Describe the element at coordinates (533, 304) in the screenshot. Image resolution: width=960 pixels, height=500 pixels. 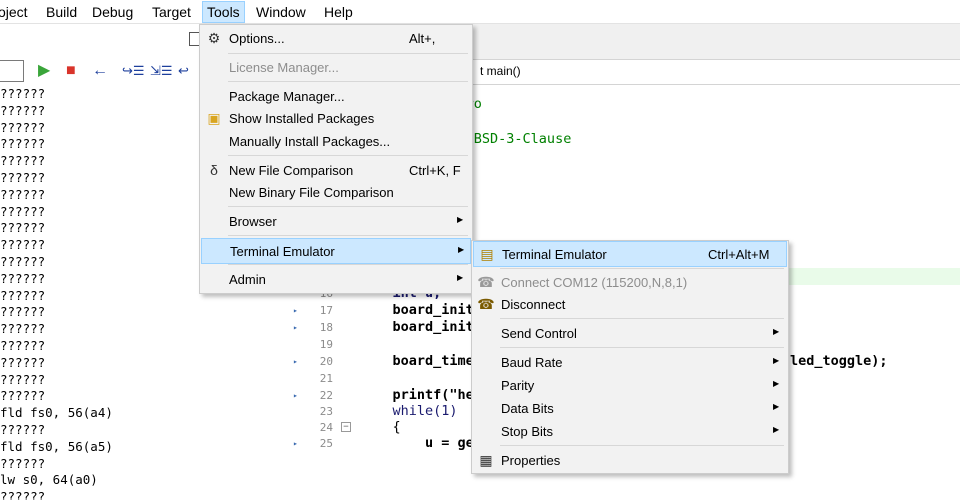
I see `menu-item-label: Disconnect` at that location.